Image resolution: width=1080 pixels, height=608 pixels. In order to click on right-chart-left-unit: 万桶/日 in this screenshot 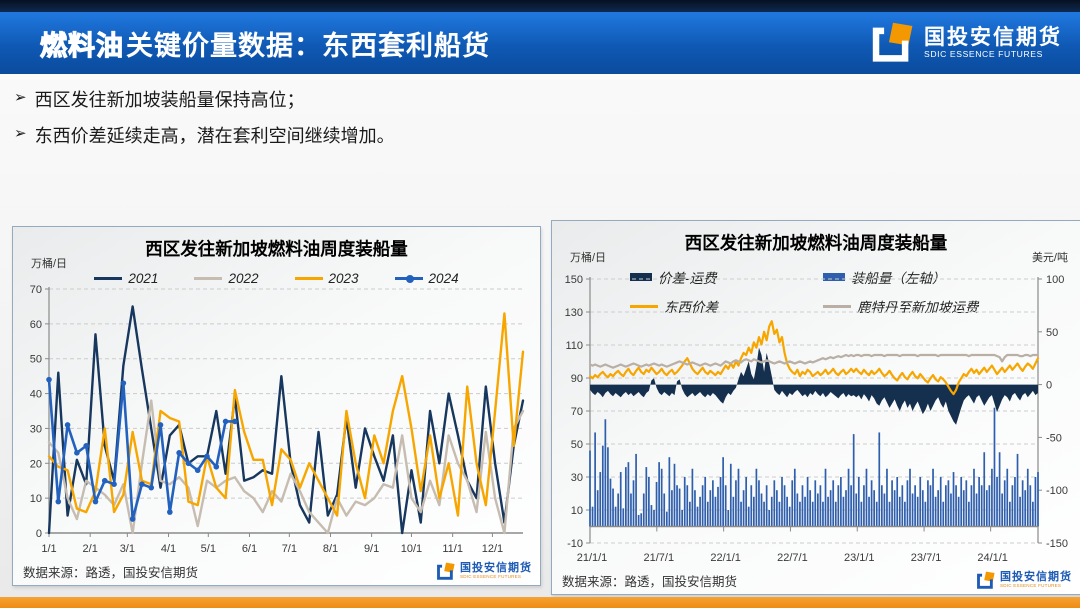, I will do `click(588, 258)`.